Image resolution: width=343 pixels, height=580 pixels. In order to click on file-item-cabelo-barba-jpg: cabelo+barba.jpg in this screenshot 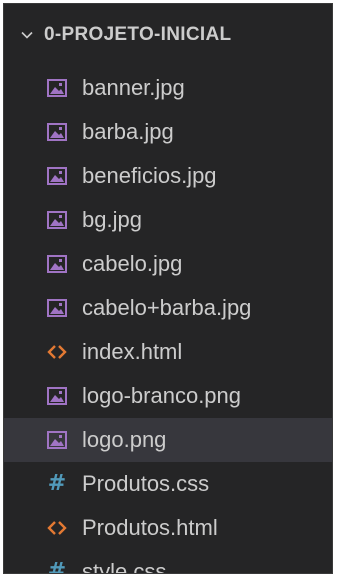, I will do `click(168, 308)`.